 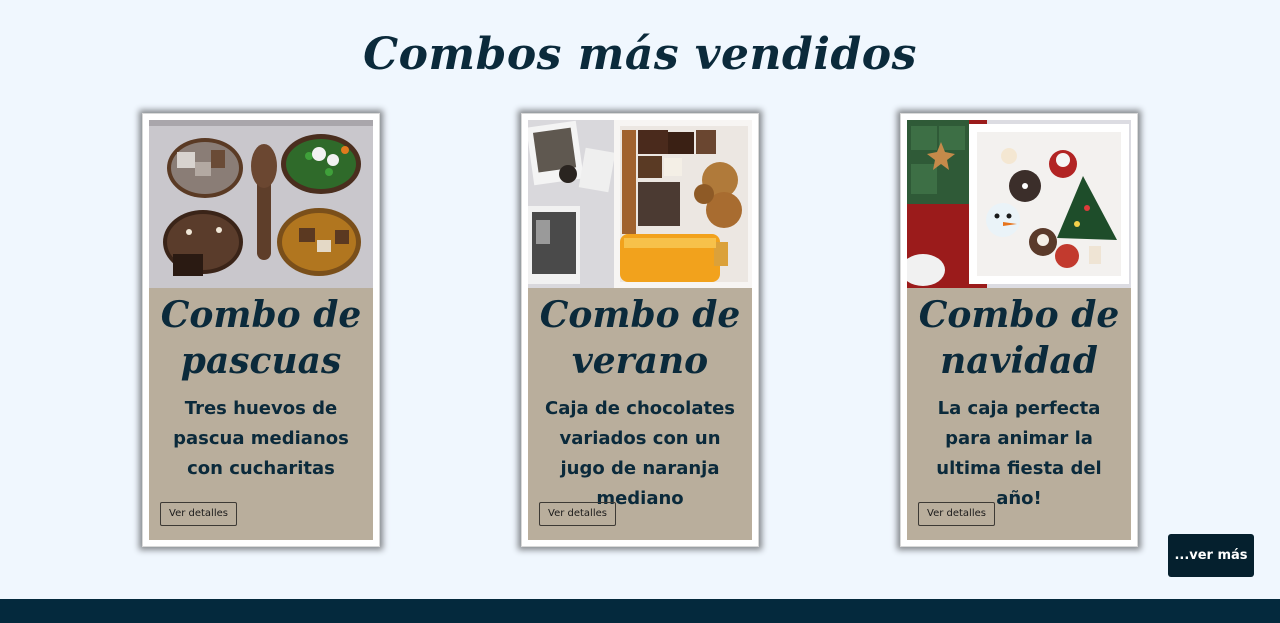 I want to click on card-title-line-2: verano, so click(x=640, y=361).